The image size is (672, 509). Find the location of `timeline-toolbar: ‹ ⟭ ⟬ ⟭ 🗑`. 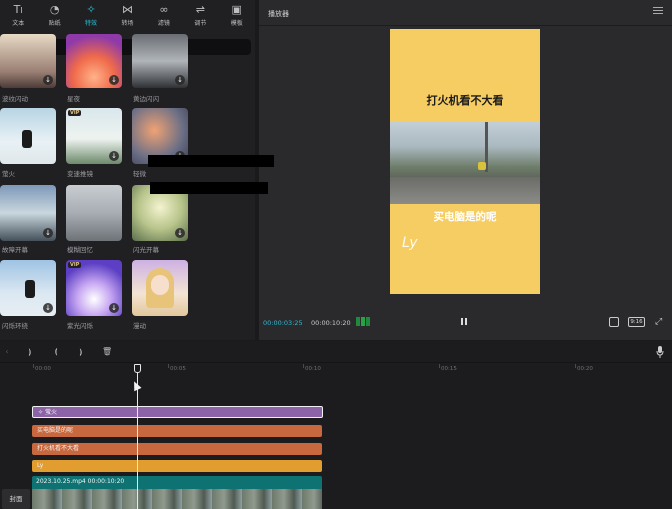

timeline-toolbar: ‹ ⟭ ⟬ ⟭ 🗑 is located at coordinates (336, 352).